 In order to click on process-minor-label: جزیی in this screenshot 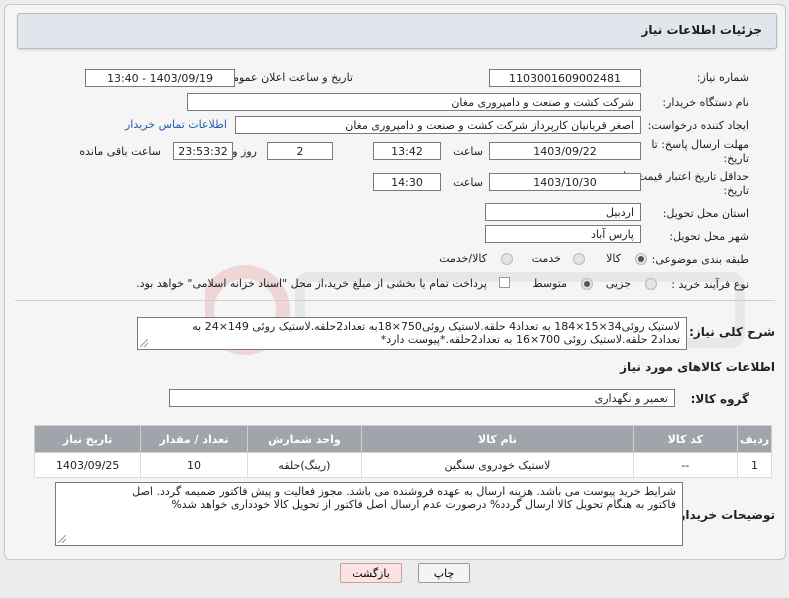, I will do `click(618, 283)`.